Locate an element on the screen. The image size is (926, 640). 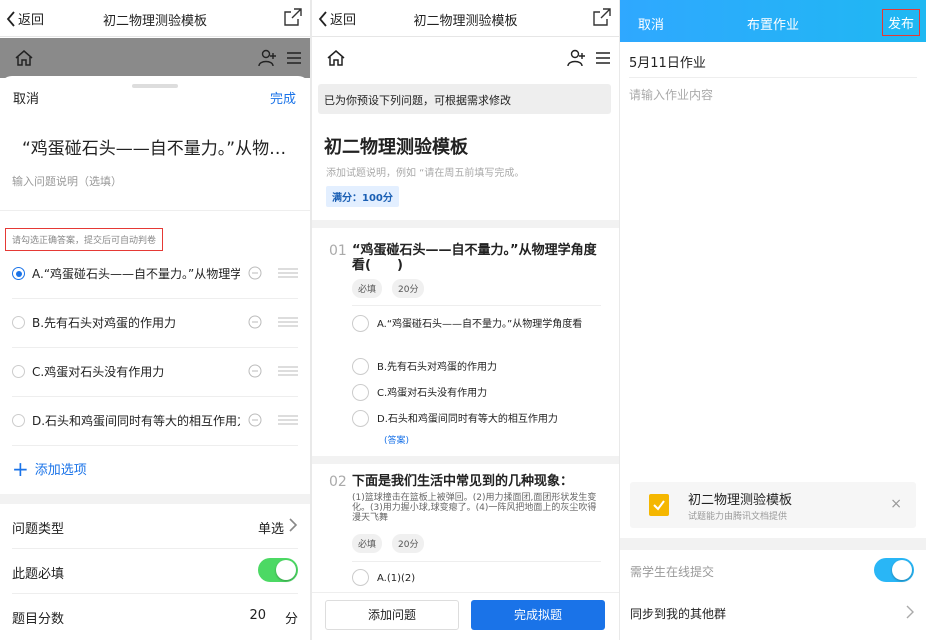
question-number: 02 is located at coordinates (338, 482).